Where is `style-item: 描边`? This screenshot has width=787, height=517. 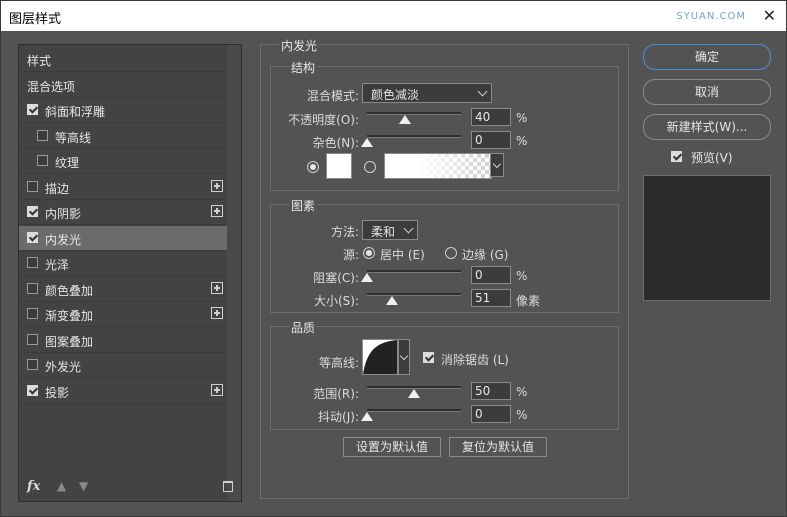
style-item: 描边 is located at coordinates (123, 187).